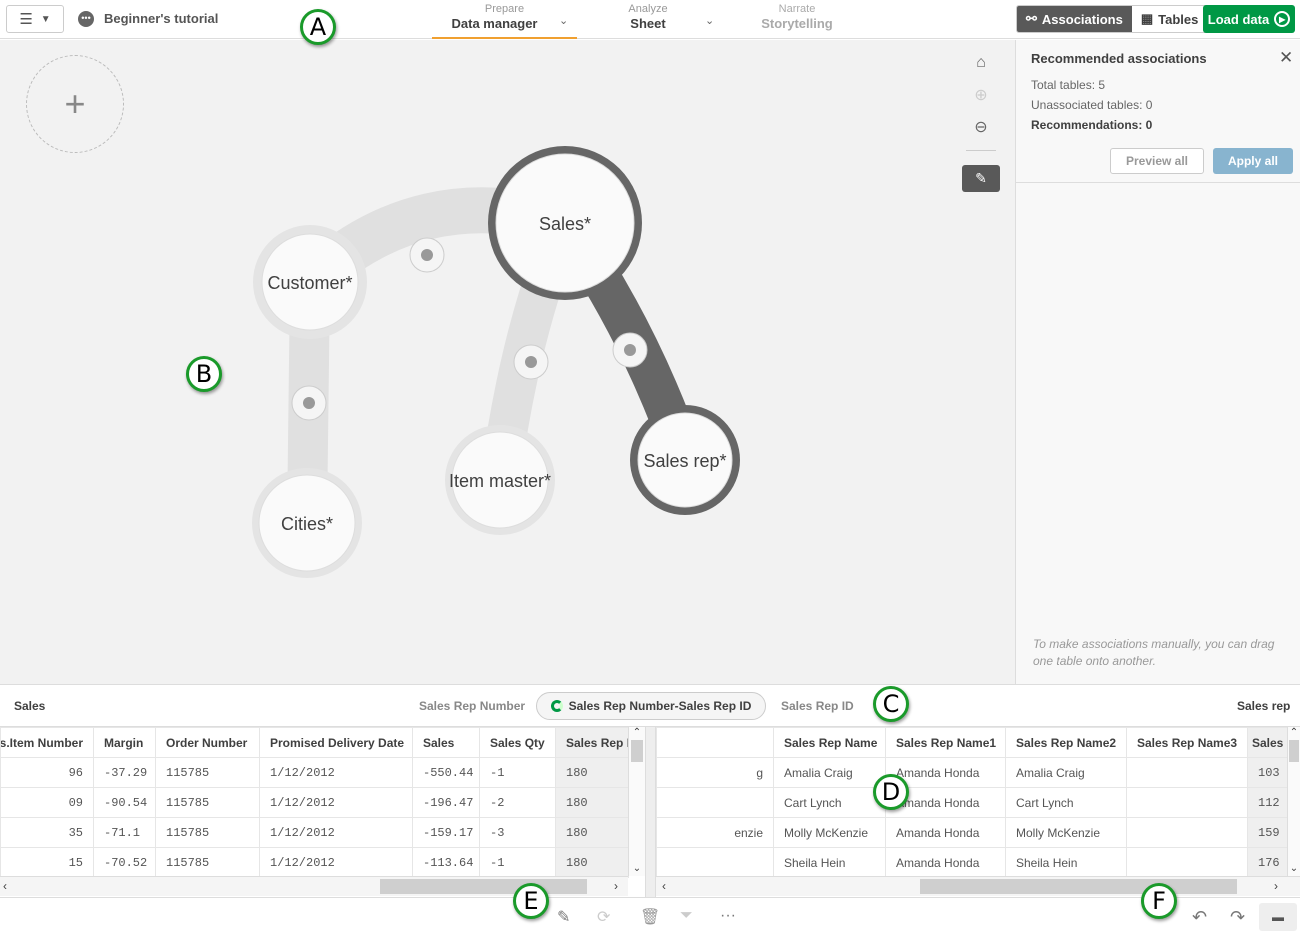  I want to click on column-header, so click(715, 742).